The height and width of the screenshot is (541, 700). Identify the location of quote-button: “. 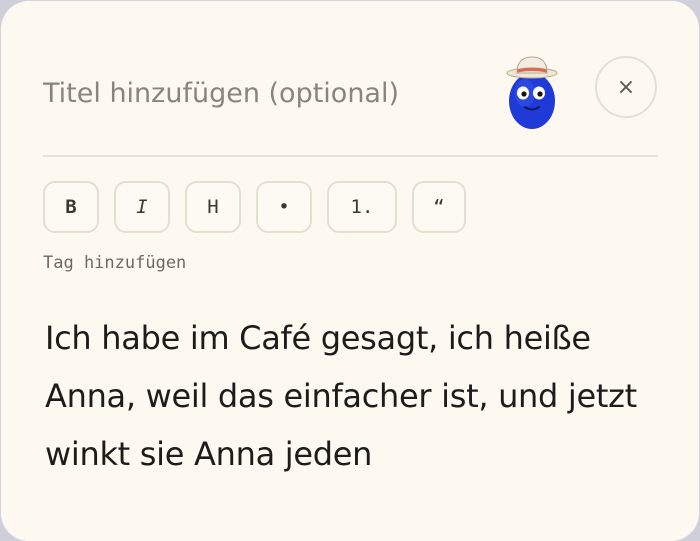
(439, 207).